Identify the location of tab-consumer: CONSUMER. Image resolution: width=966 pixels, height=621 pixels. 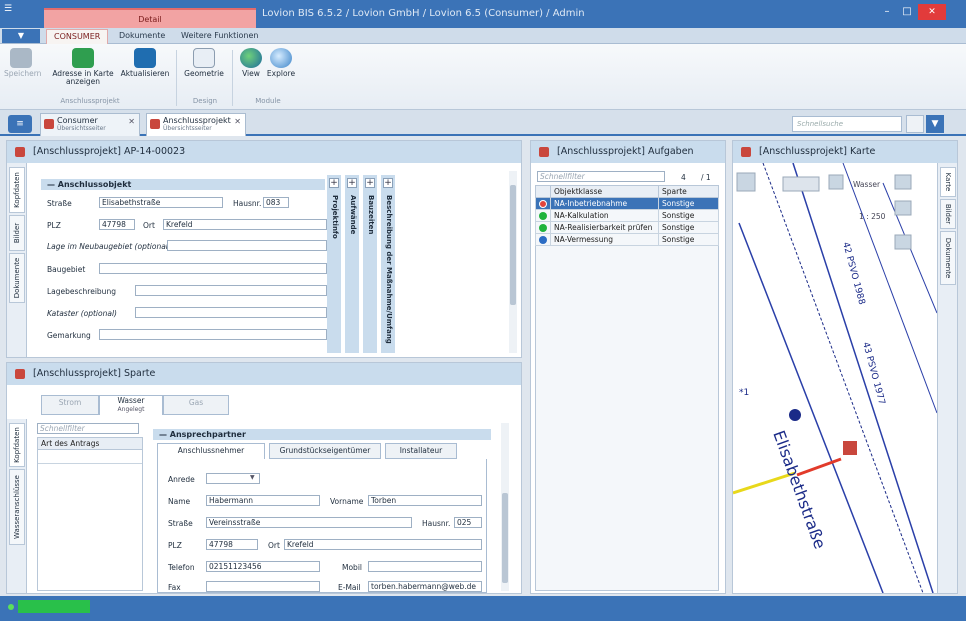
(77, 36).